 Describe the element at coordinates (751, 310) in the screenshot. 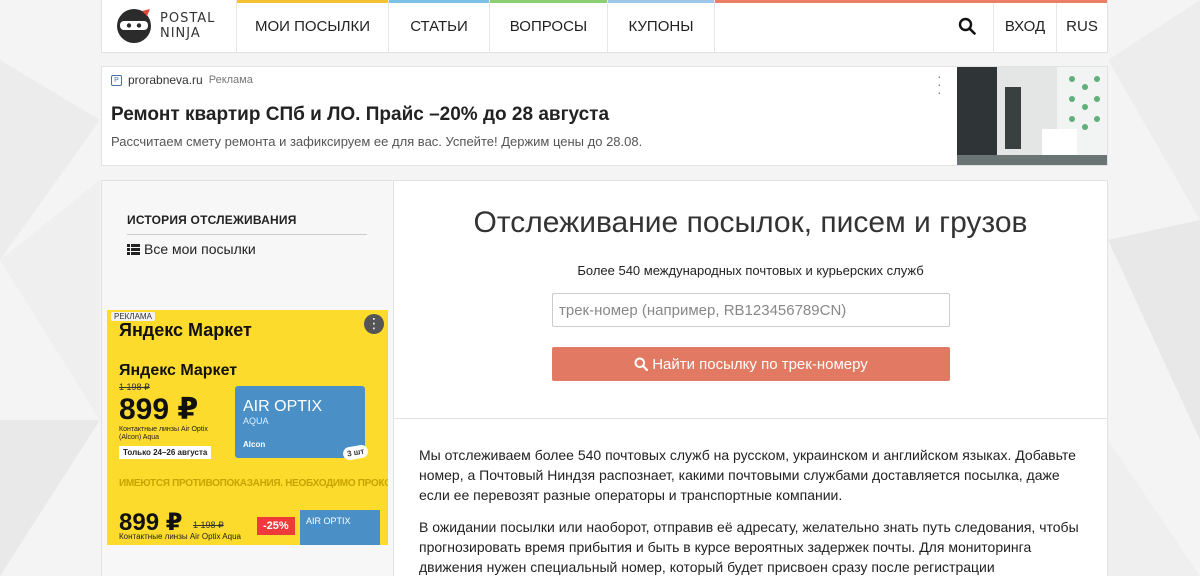

I see `tracking-number-input` at that location.